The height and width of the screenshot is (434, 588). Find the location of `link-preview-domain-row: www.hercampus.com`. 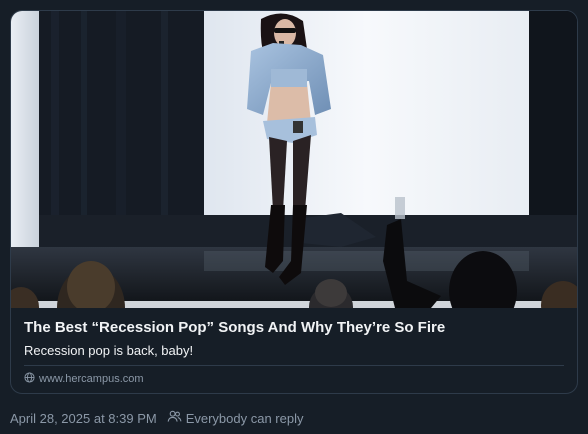

link-preview-domain-row: www.hercampus.com is located at coordinates (84, 379).